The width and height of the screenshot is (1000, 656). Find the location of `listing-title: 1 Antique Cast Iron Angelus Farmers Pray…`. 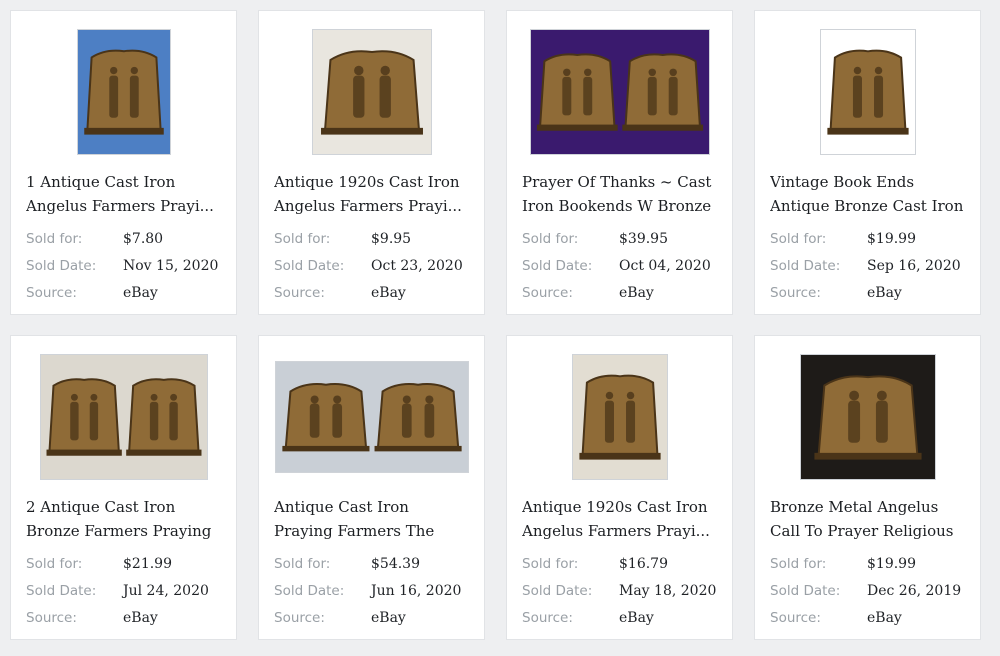

listing-title: 1 Antique Cast Iron Angelus Farmers Pray… is located at coordinates (125, 194).